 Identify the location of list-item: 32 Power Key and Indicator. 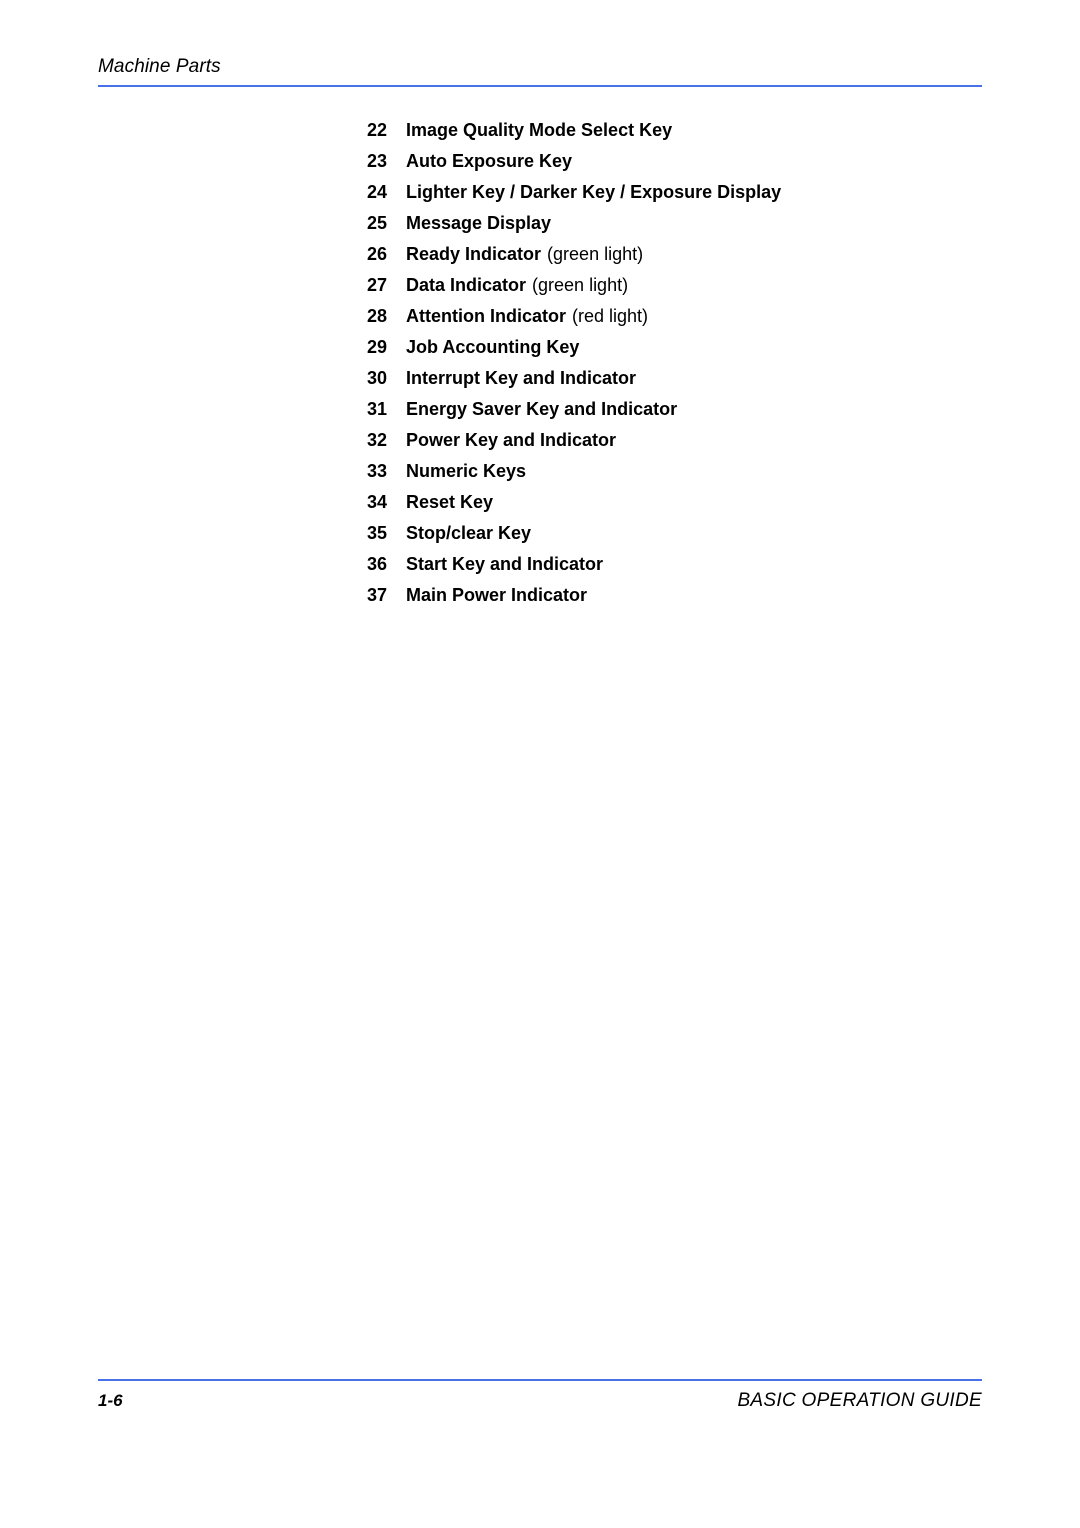
(661, 445).